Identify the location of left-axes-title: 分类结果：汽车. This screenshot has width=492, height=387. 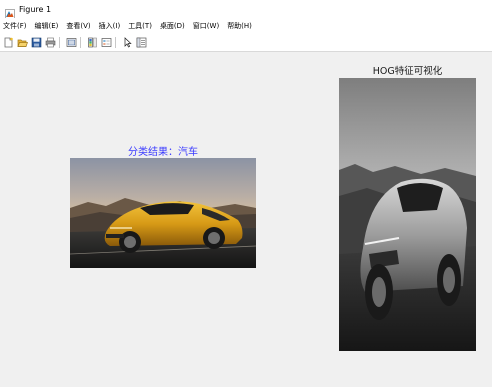
(163, 152).